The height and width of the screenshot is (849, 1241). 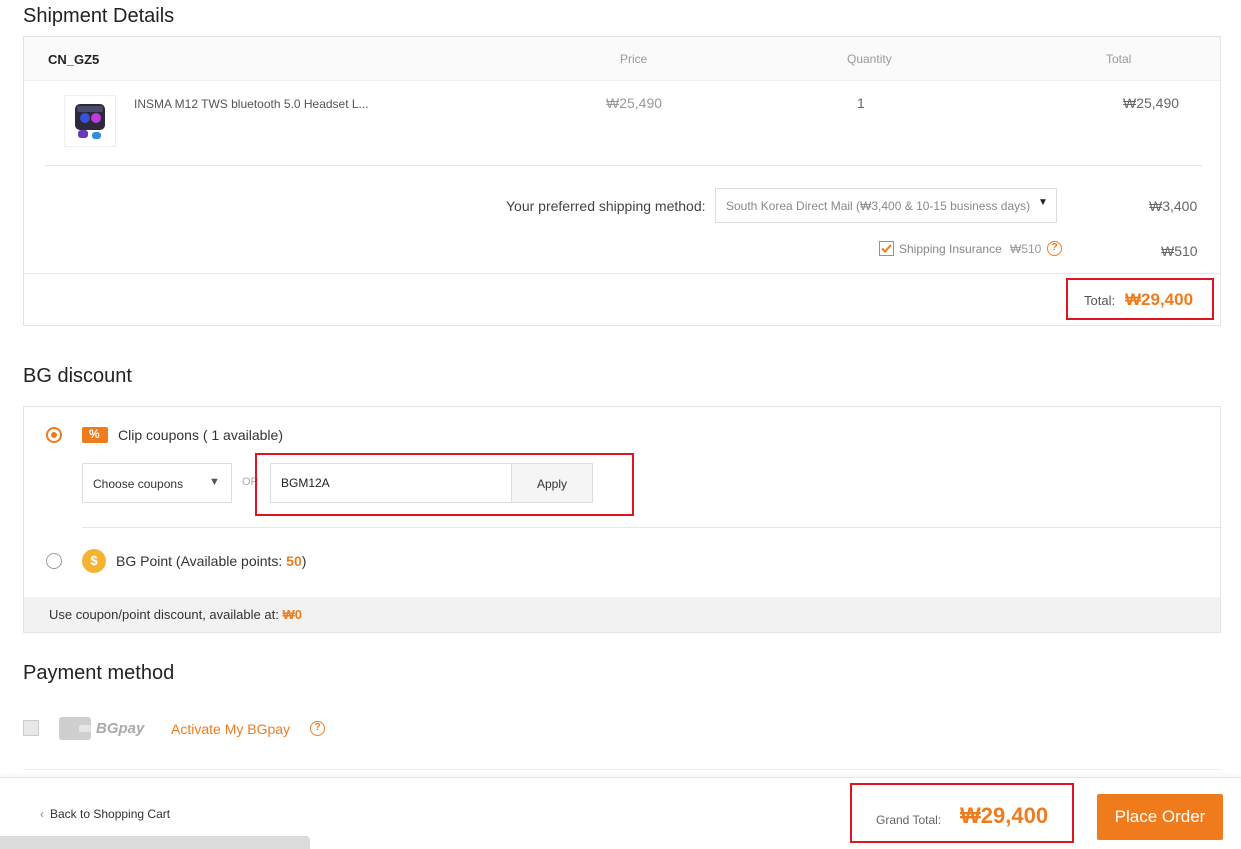 I want to click on insurance-price: ₩510, so click(x=1026, y=249).